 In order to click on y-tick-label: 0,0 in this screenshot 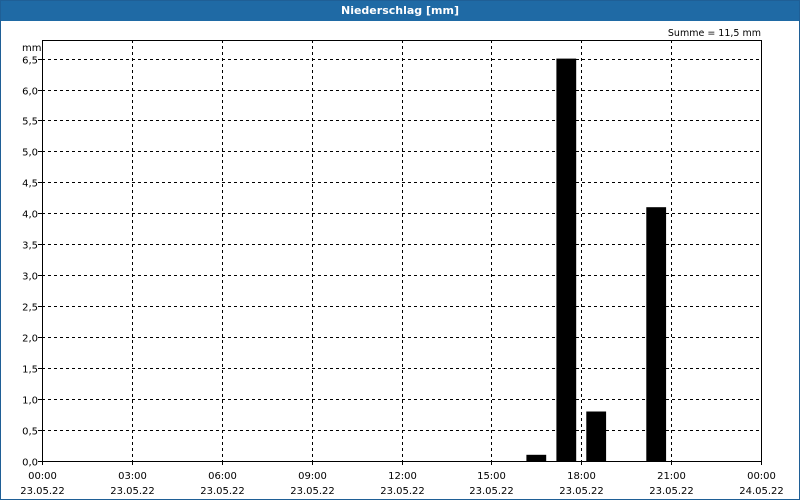, I will do `click(30, 463)`.